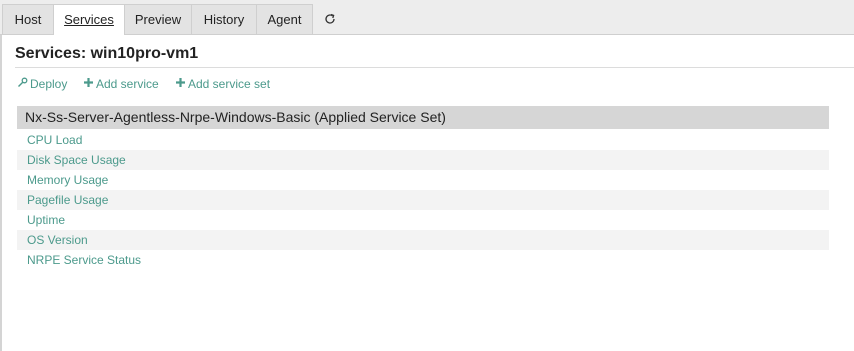  I want to click on tab-preview: Preview, so click(158, 19).